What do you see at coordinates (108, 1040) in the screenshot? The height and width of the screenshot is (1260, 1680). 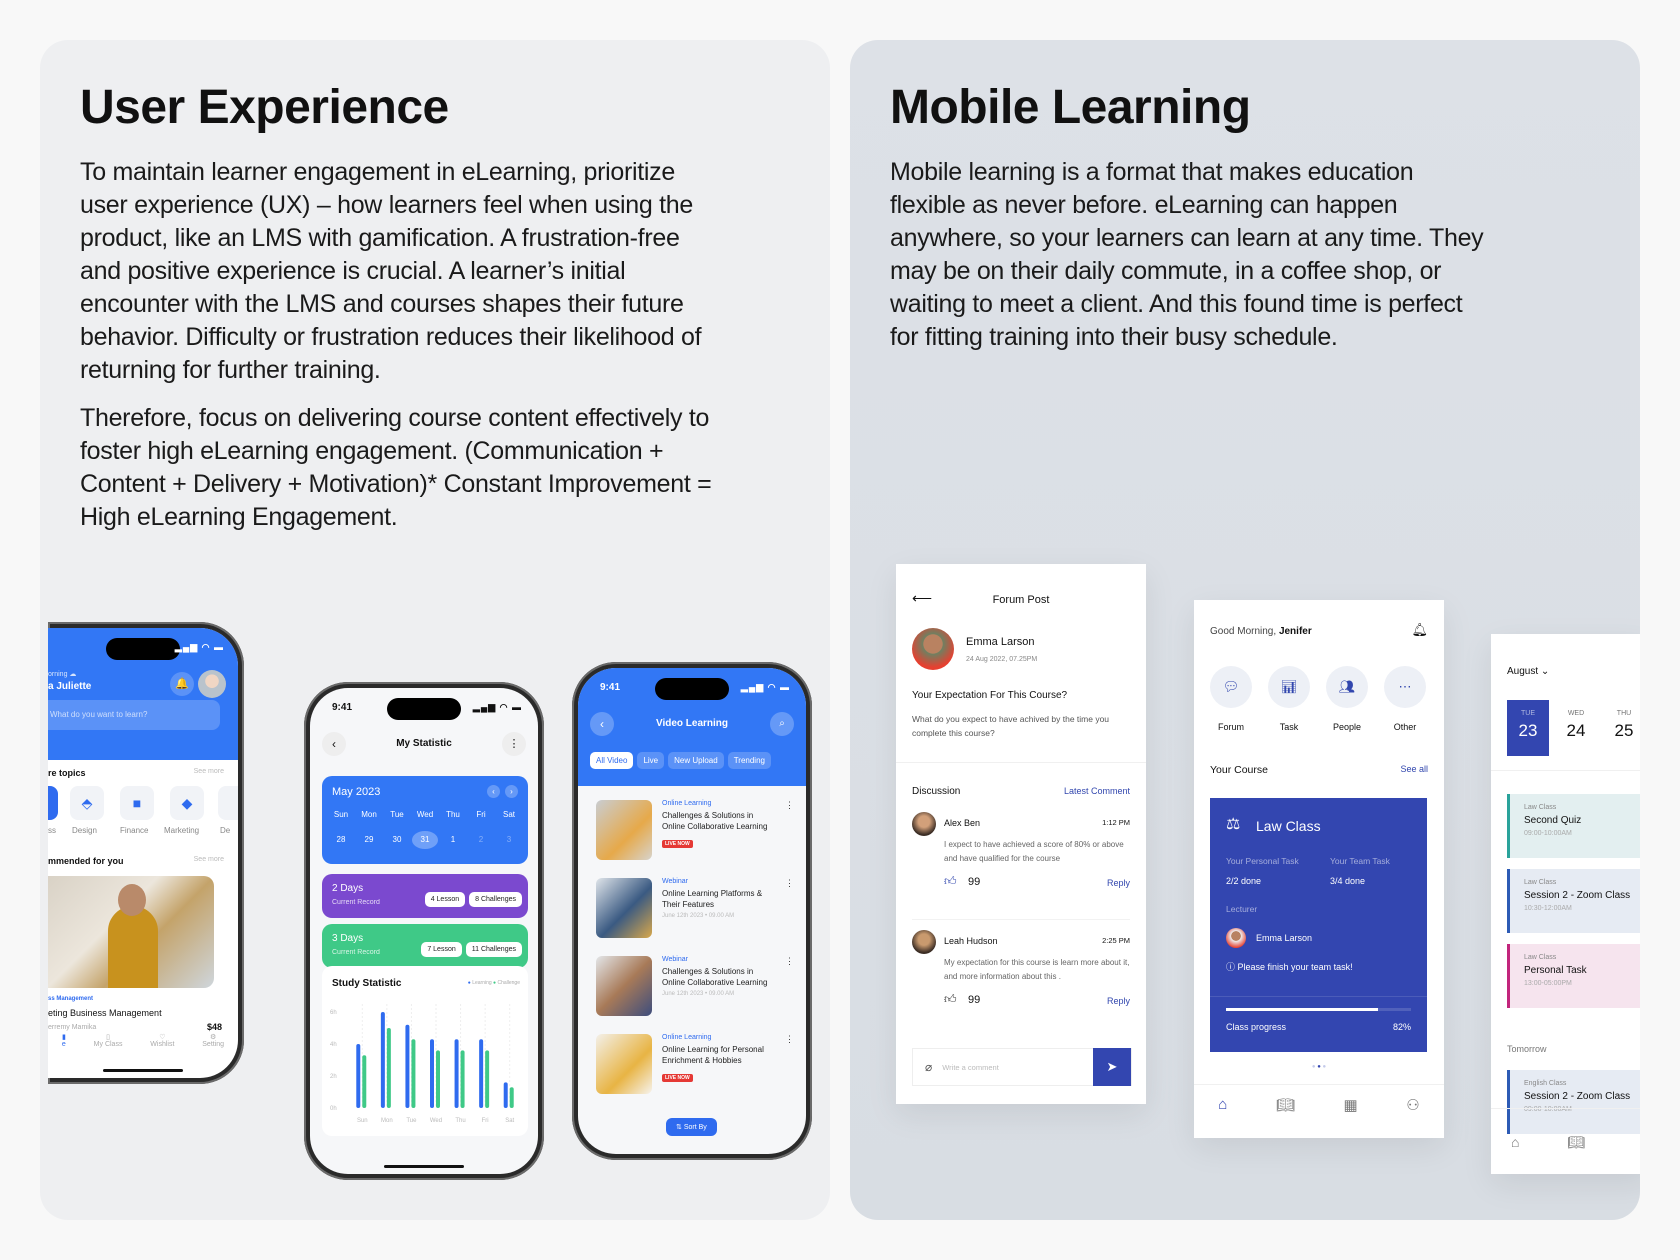 I see `tab-my-class: ▯ My Class` at bounding box center [108, 1040].